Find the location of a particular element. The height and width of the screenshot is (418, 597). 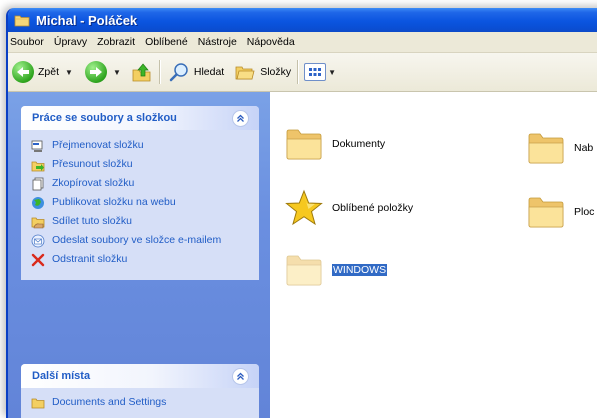

search-label: Hledat is located at coordinates (209, 72).